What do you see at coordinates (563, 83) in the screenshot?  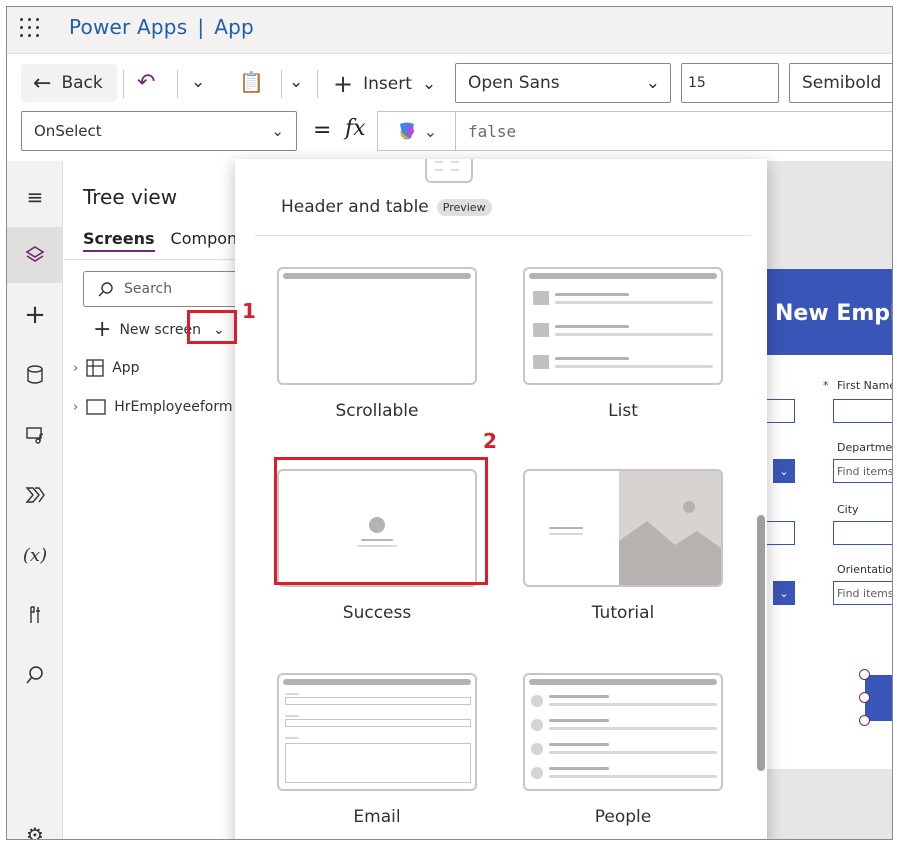 I see `font-family-select: Open Sans ⌄` at bounding box center [563, 83].